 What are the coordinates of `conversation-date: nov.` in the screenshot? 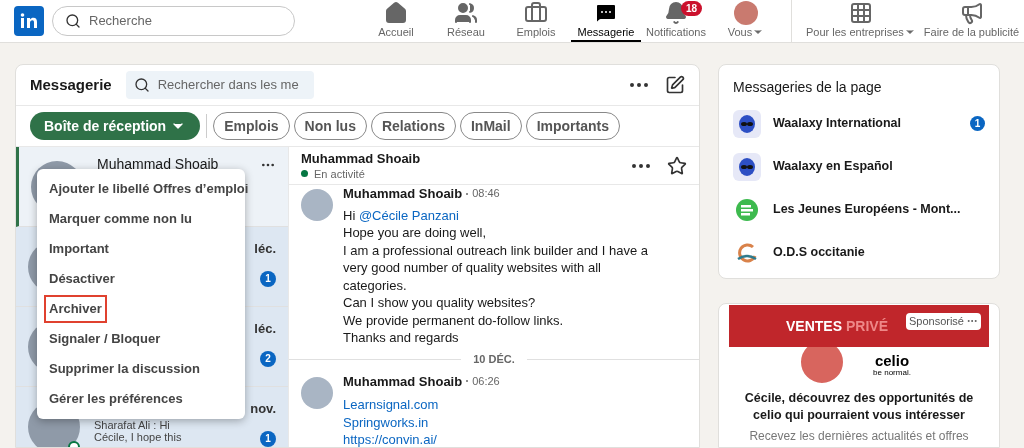 It's located at (263, 409).